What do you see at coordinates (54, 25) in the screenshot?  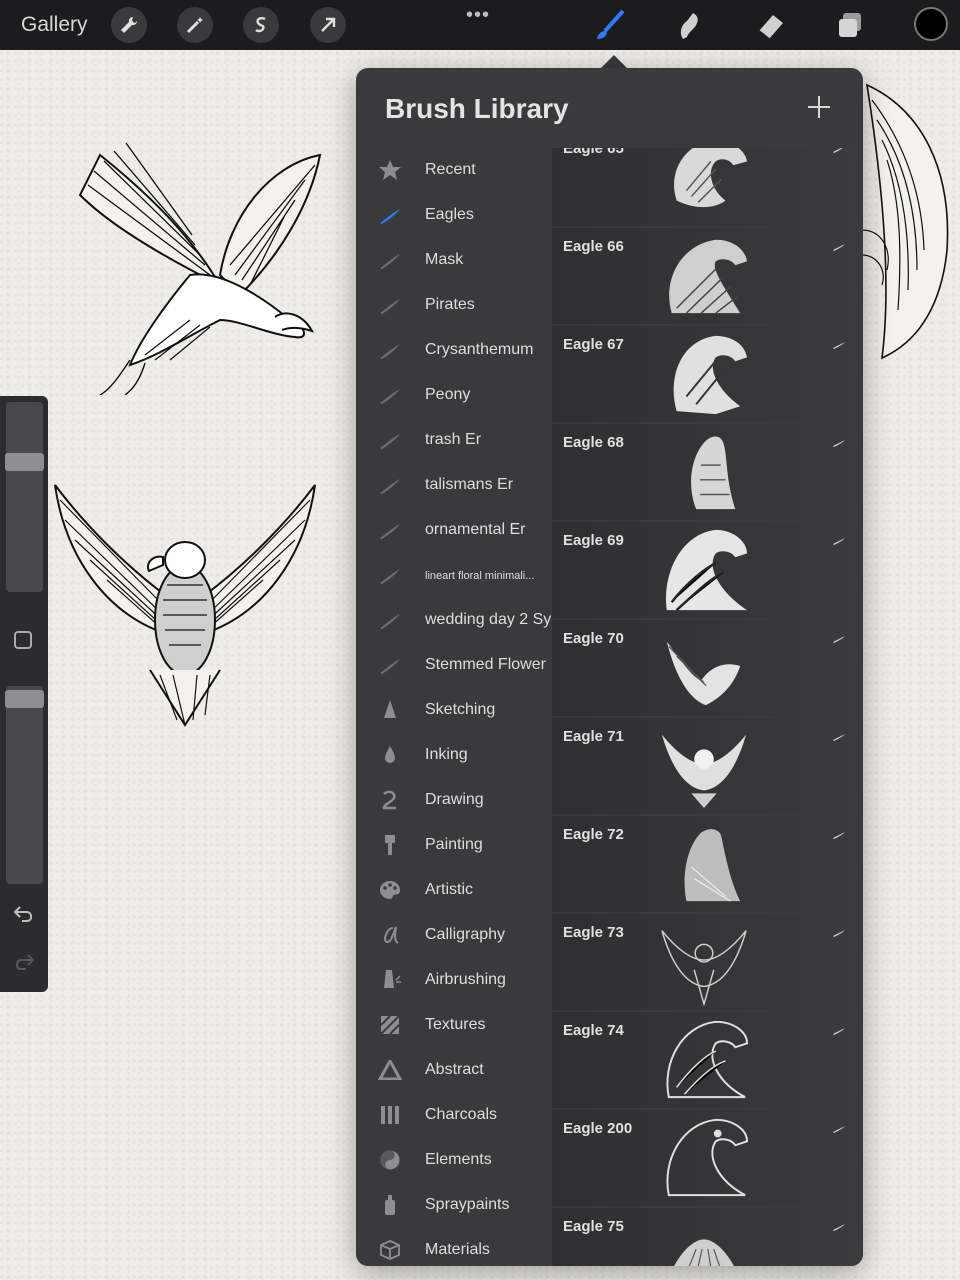 I see `gallery-button: Gallery` at bounding box center [54, 25].